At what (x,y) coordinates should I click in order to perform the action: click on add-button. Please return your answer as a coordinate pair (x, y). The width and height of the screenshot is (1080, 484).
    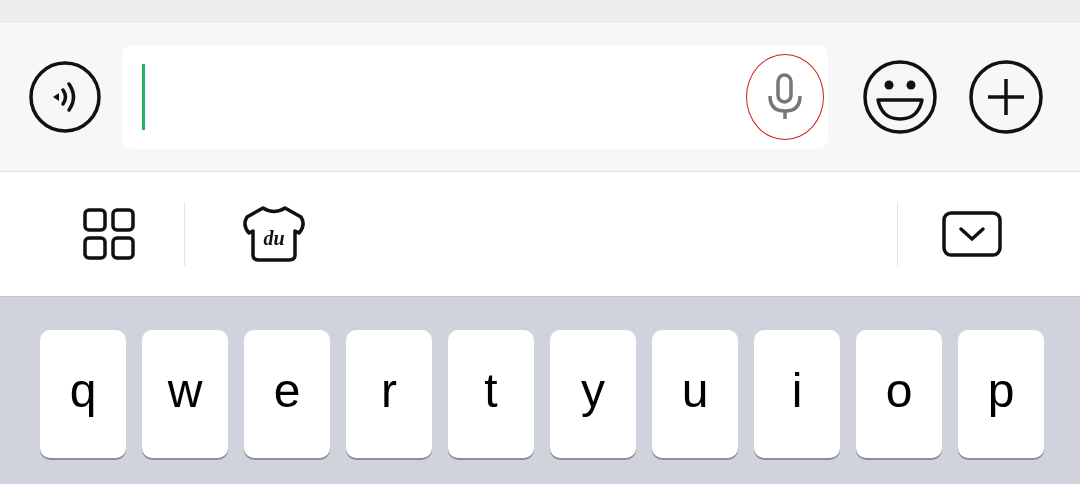
    Looking at the image, I should click on (1006, 96).